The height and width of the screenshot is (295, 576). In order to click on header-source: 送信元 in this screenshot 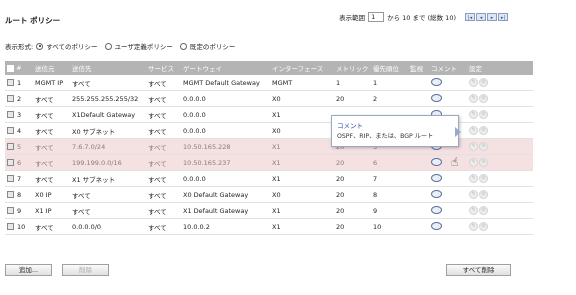, I will do `click(51, 68)`.